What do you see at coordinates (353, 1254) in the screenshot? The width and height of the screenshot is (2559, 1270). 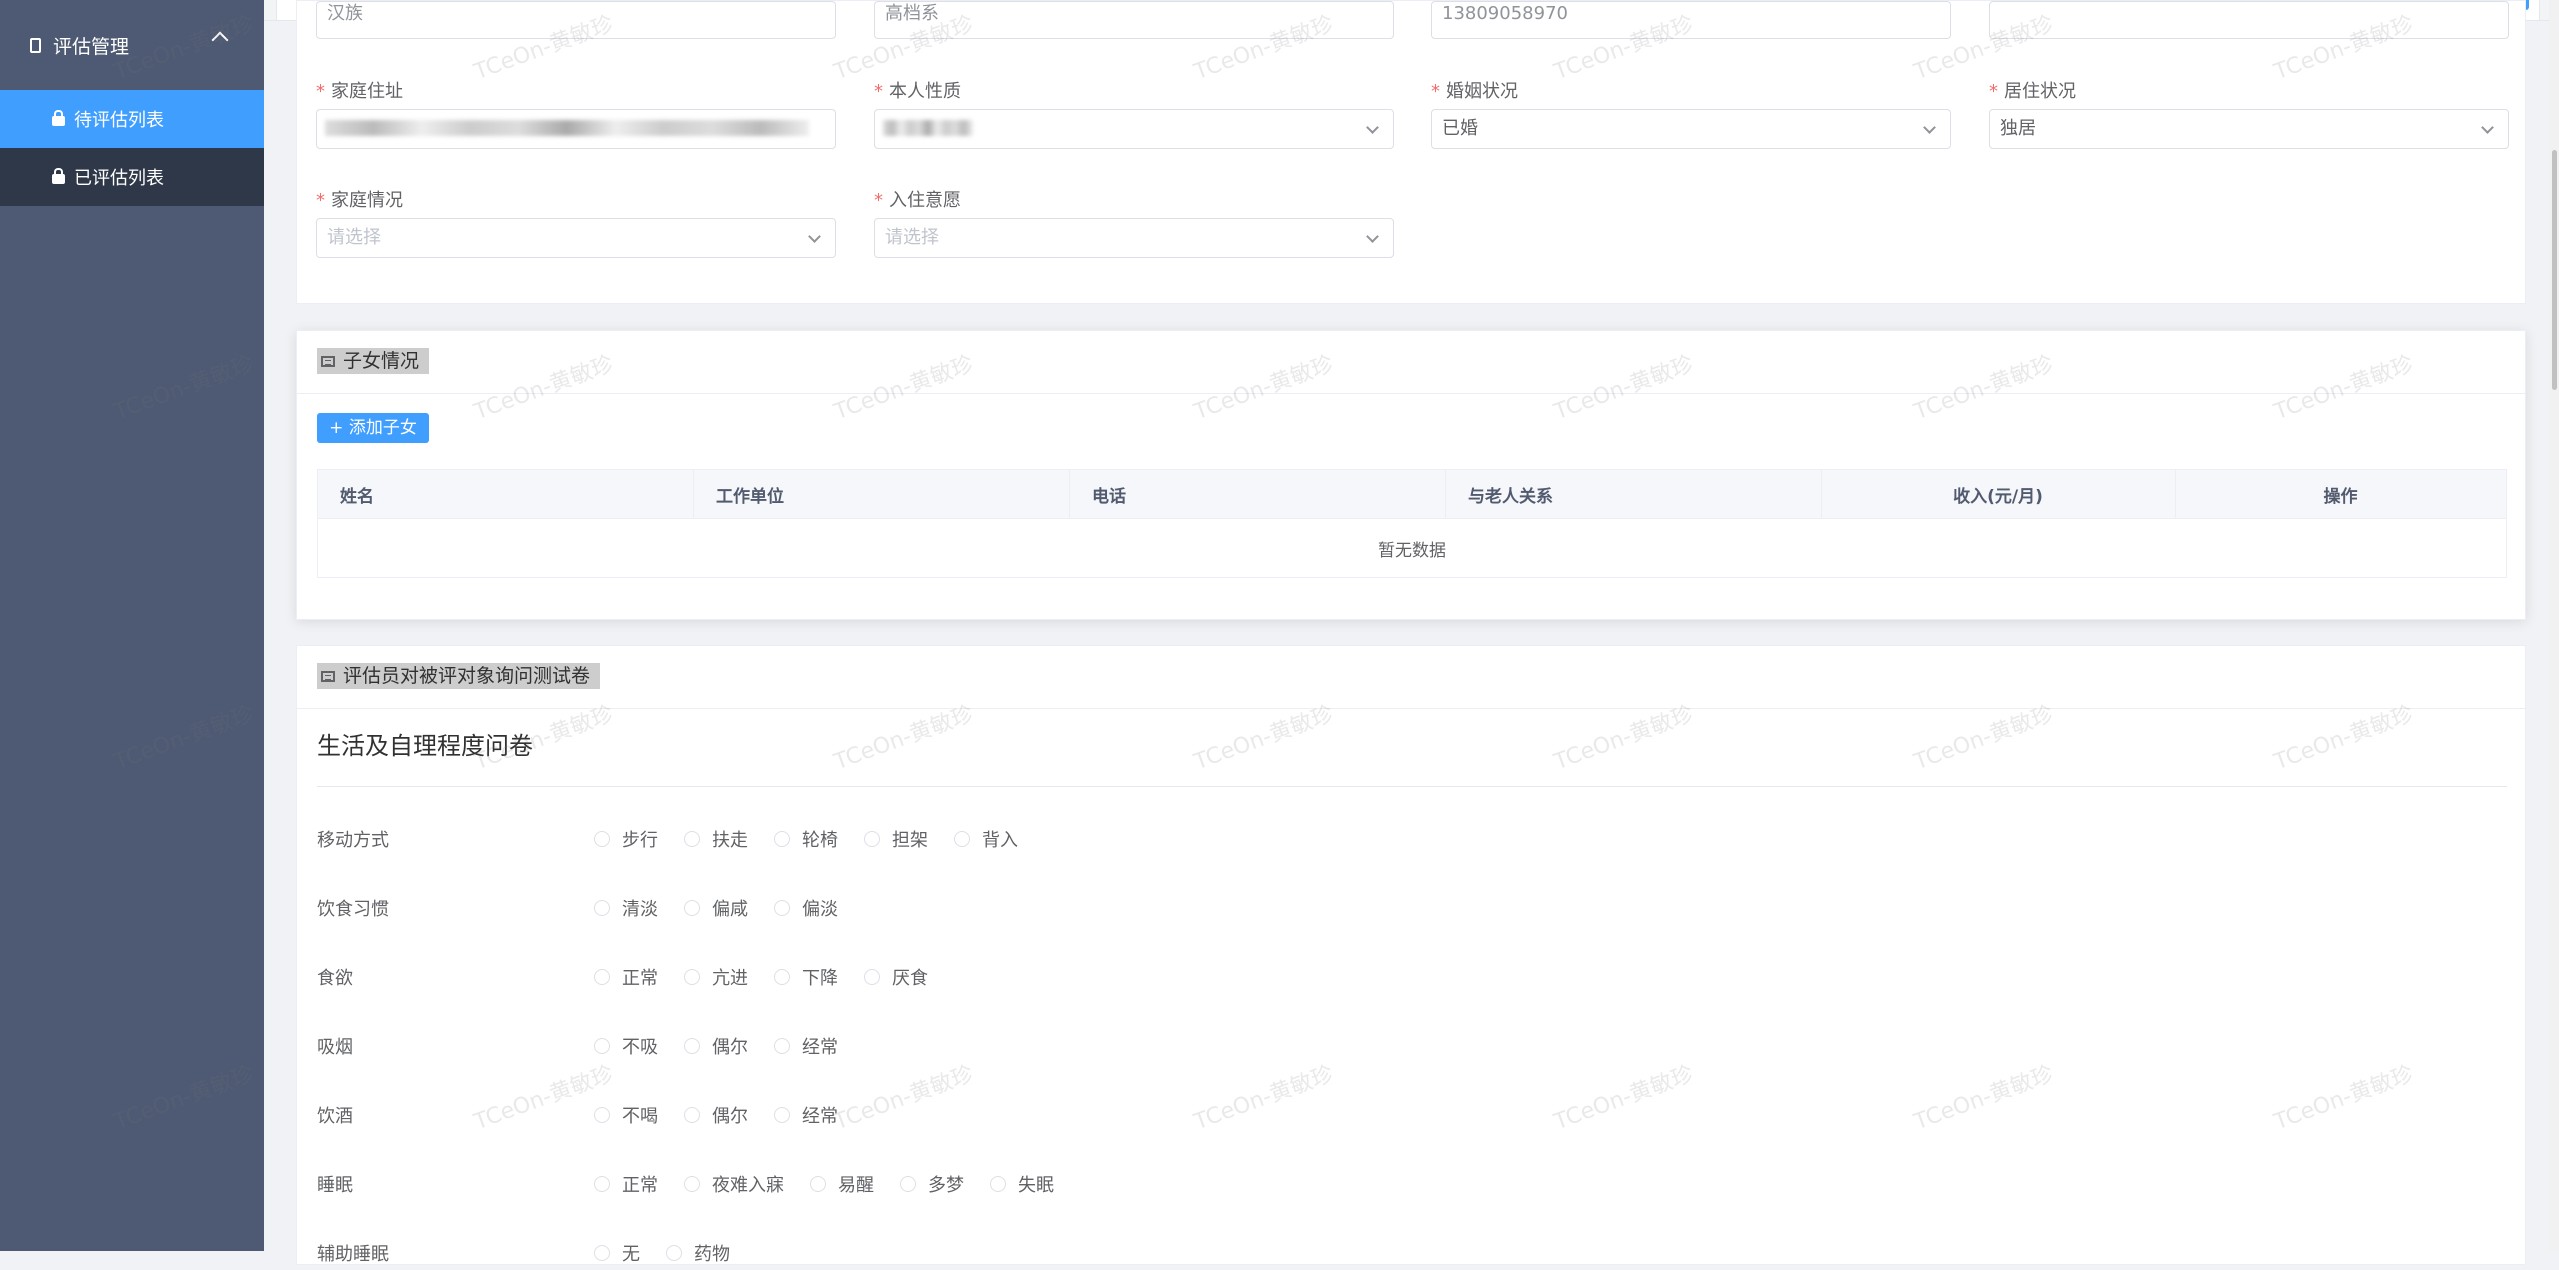 I see `question-label: 辅助睡眠` at bounding box center [353, 1254].